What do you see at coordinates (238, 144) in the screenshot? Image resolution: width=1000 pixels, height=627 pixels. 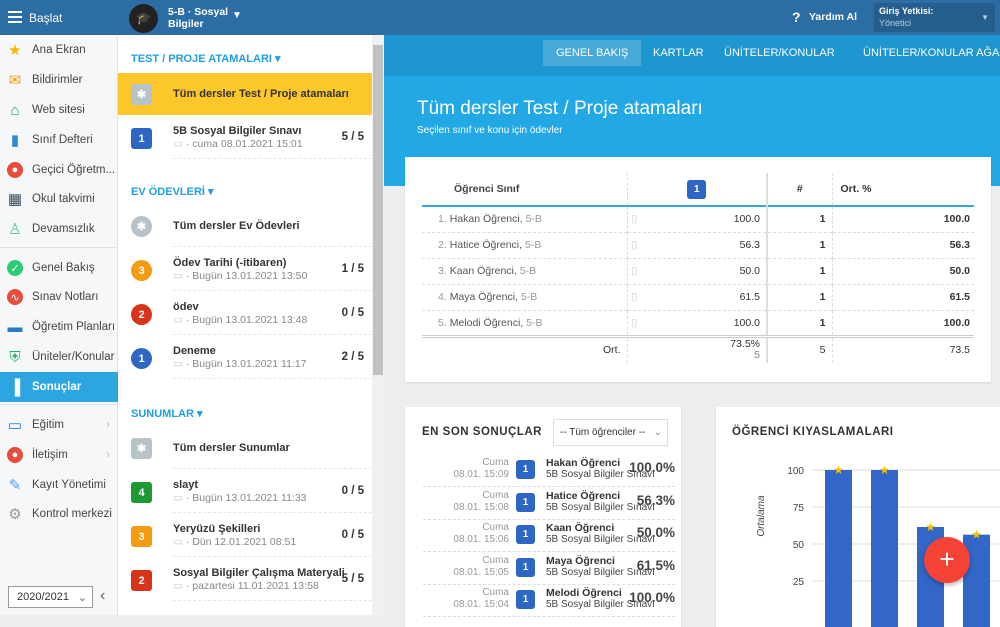 I see `item-date: ▭ · cuma 08.01.2021 15:01` at bounding box center [238, 144].